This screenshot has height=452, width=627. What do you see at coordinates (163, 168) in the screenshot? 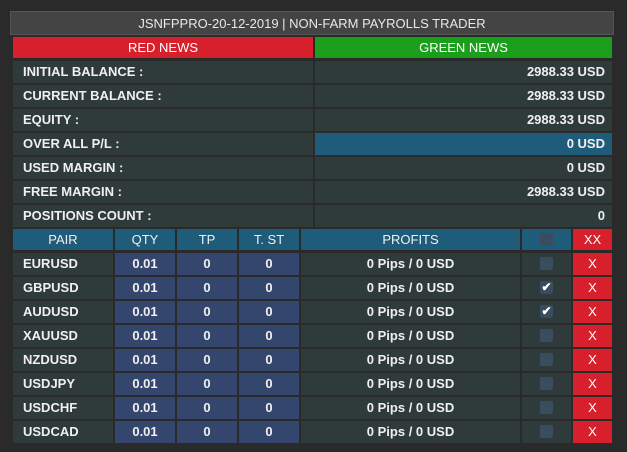
I see `summary-label: USED MARGIN :` at bounding box center [163, 168].